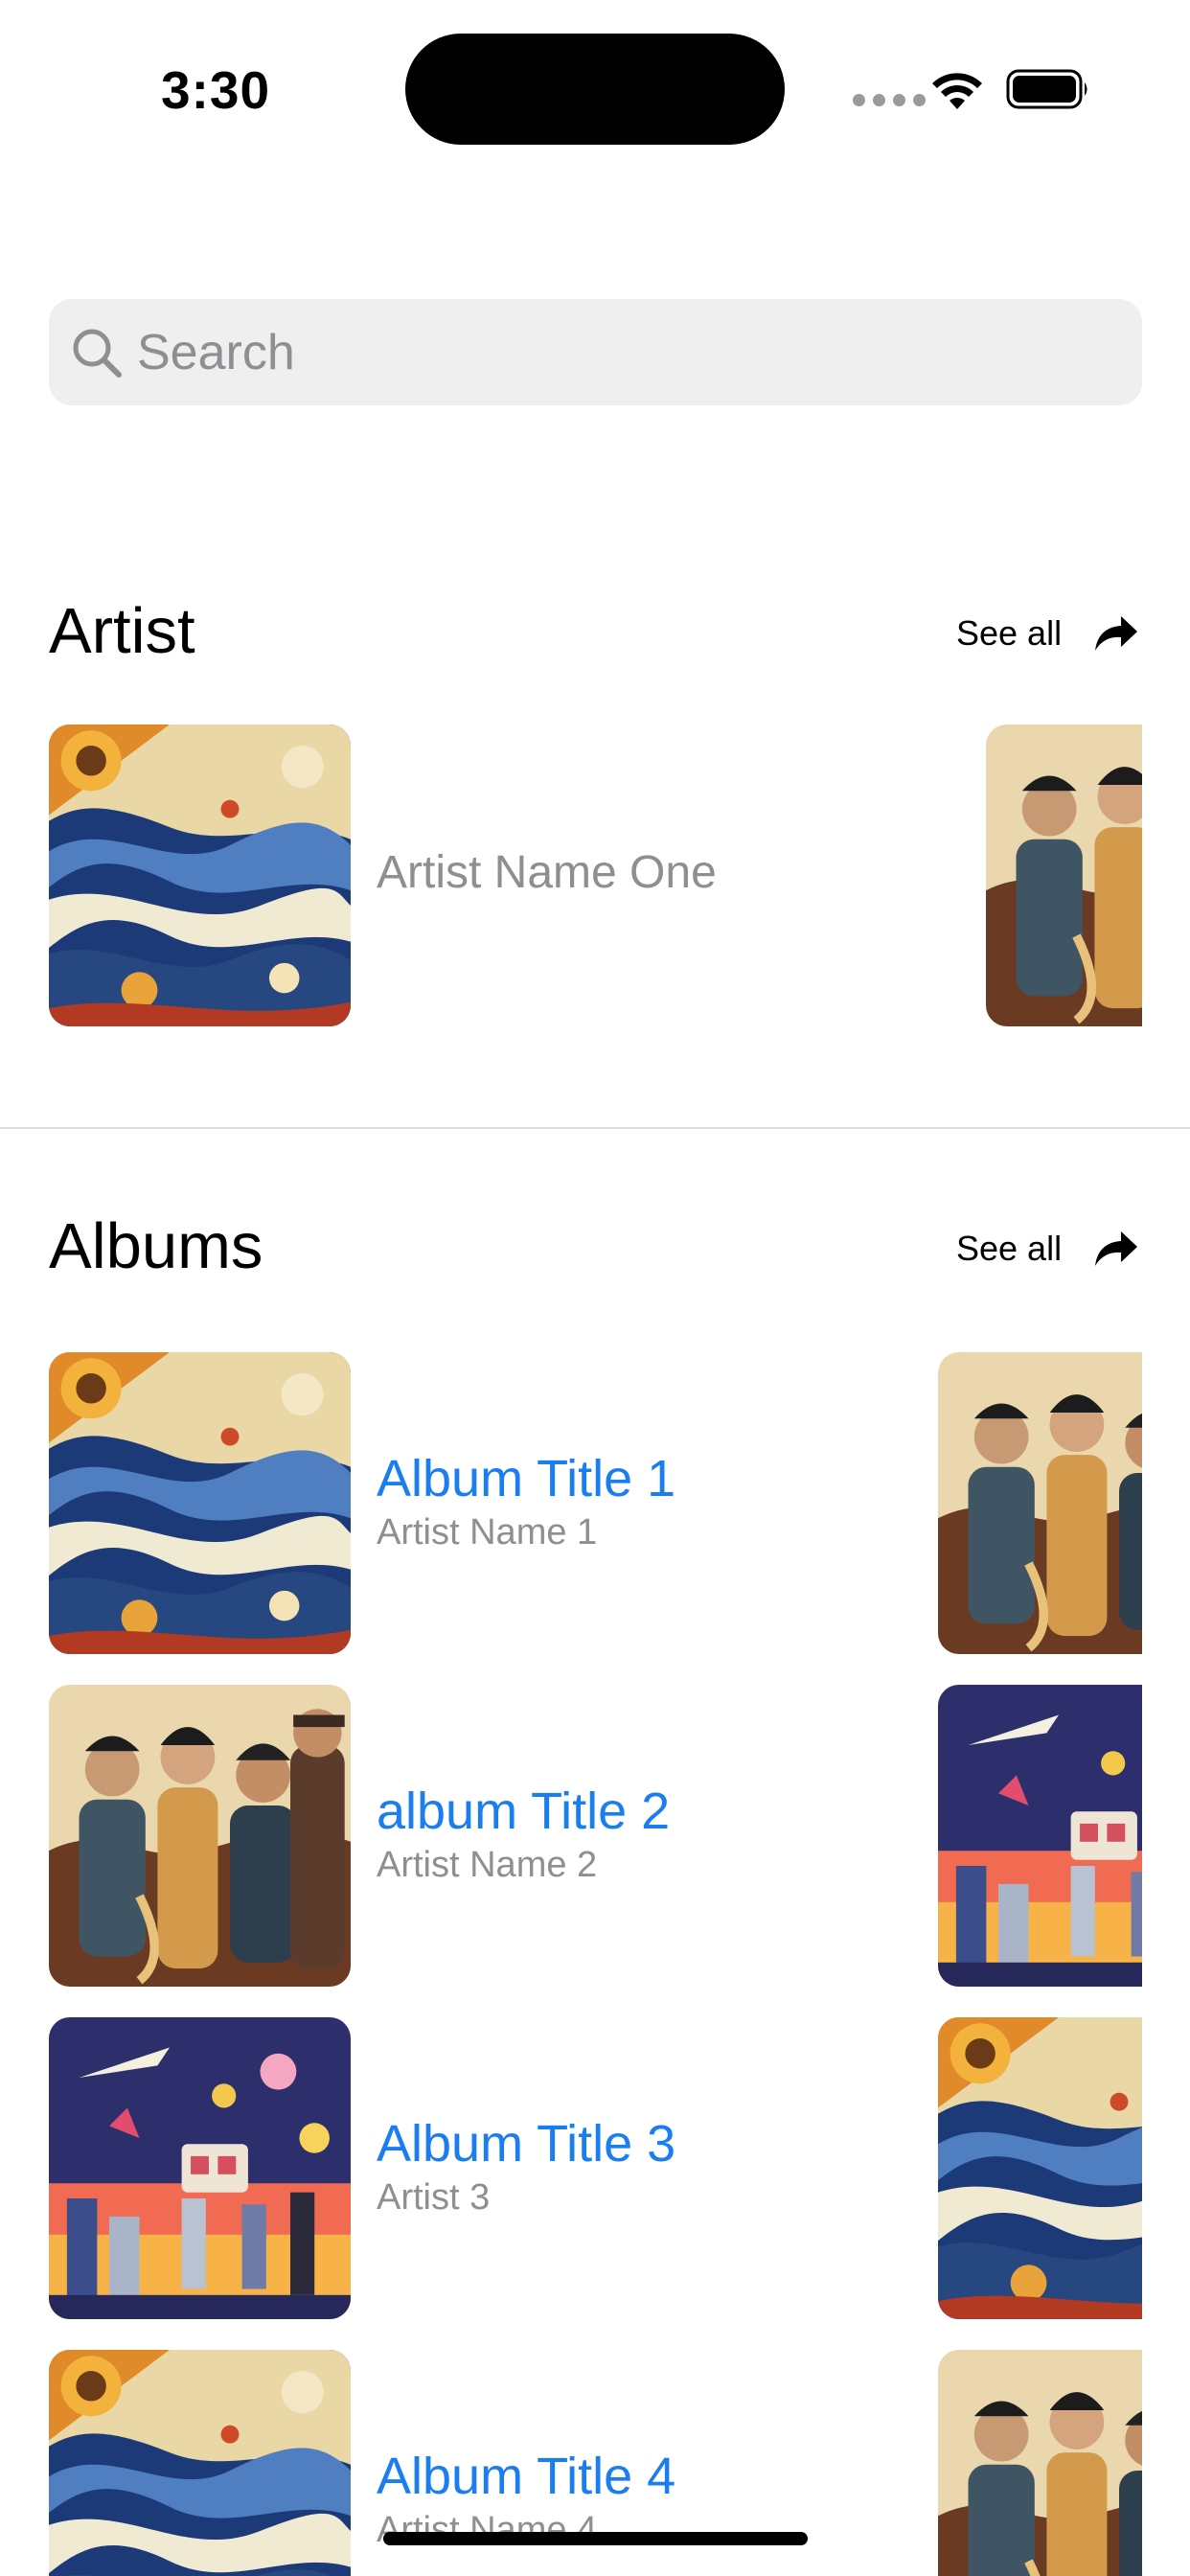  Describe the element at coordinates (595, 89) in the screenshot. I see `dynamic-island` at that location.